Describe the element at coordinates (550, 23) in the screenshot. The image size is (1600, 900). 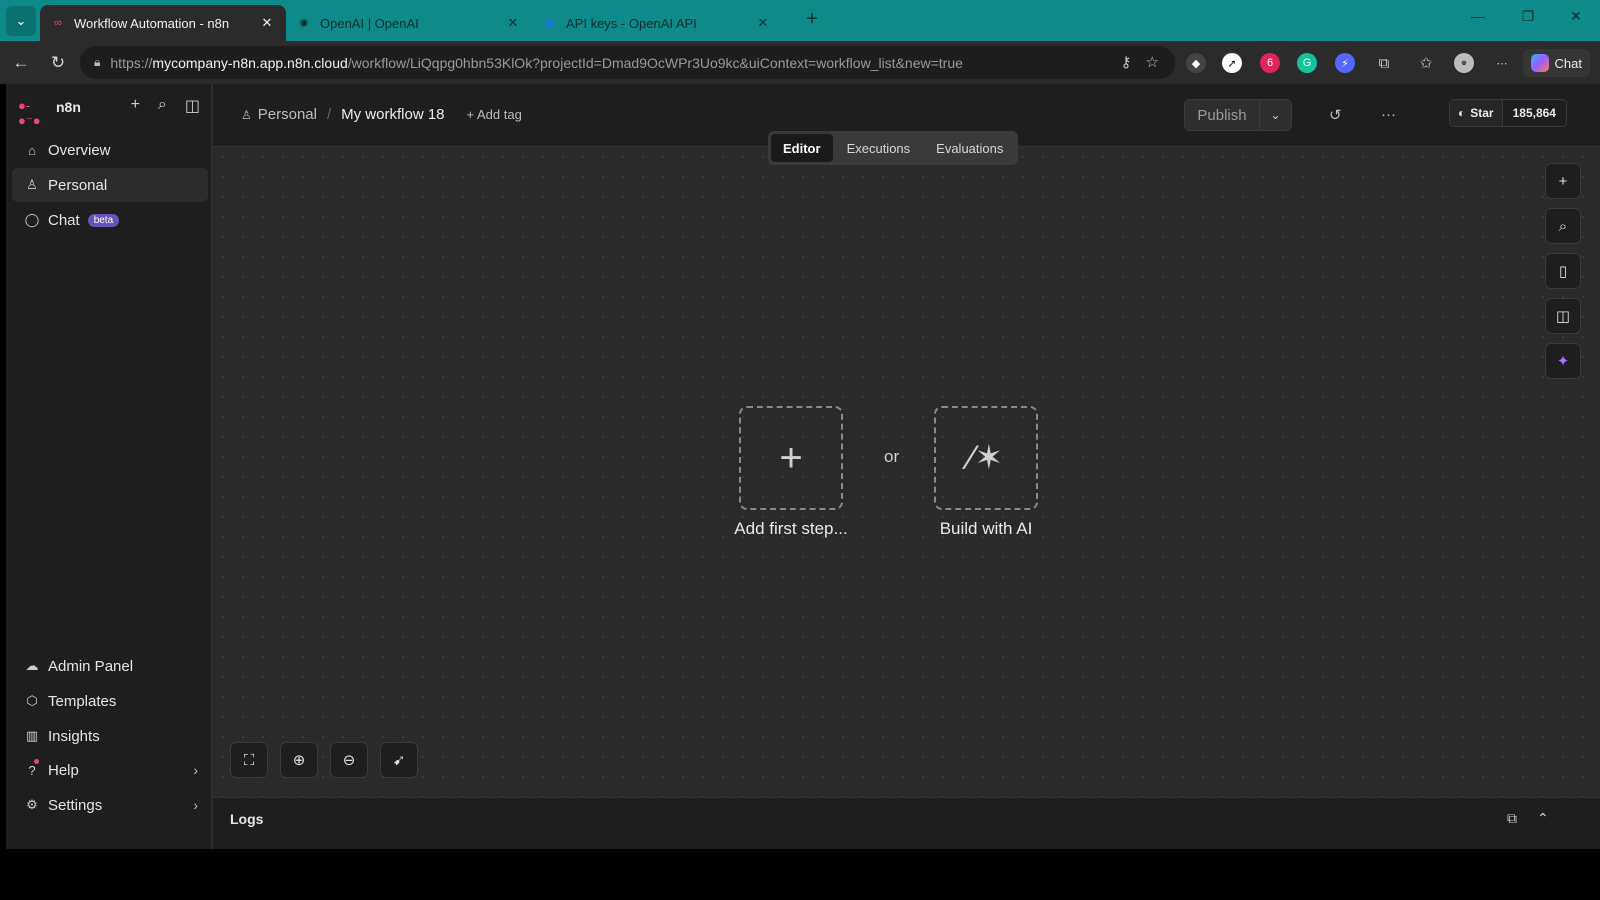
I see `globe-icon: ◉` at that location.